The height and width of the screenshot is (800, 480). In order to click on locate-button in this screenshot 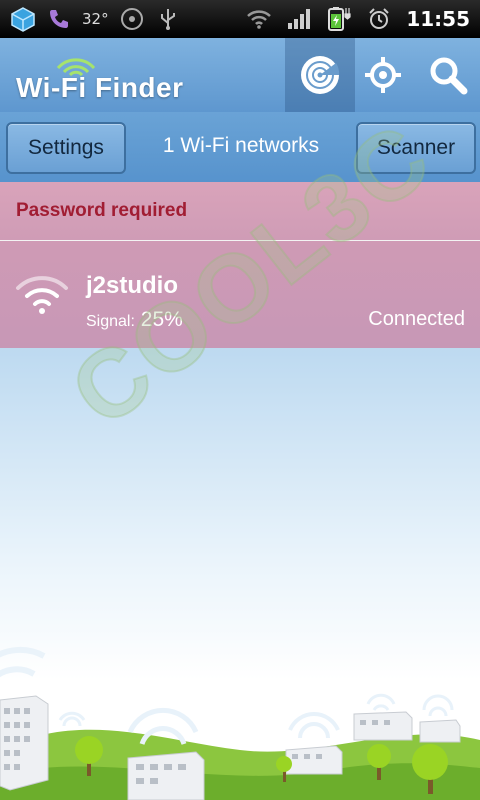, I will do `click(383, 75)`.